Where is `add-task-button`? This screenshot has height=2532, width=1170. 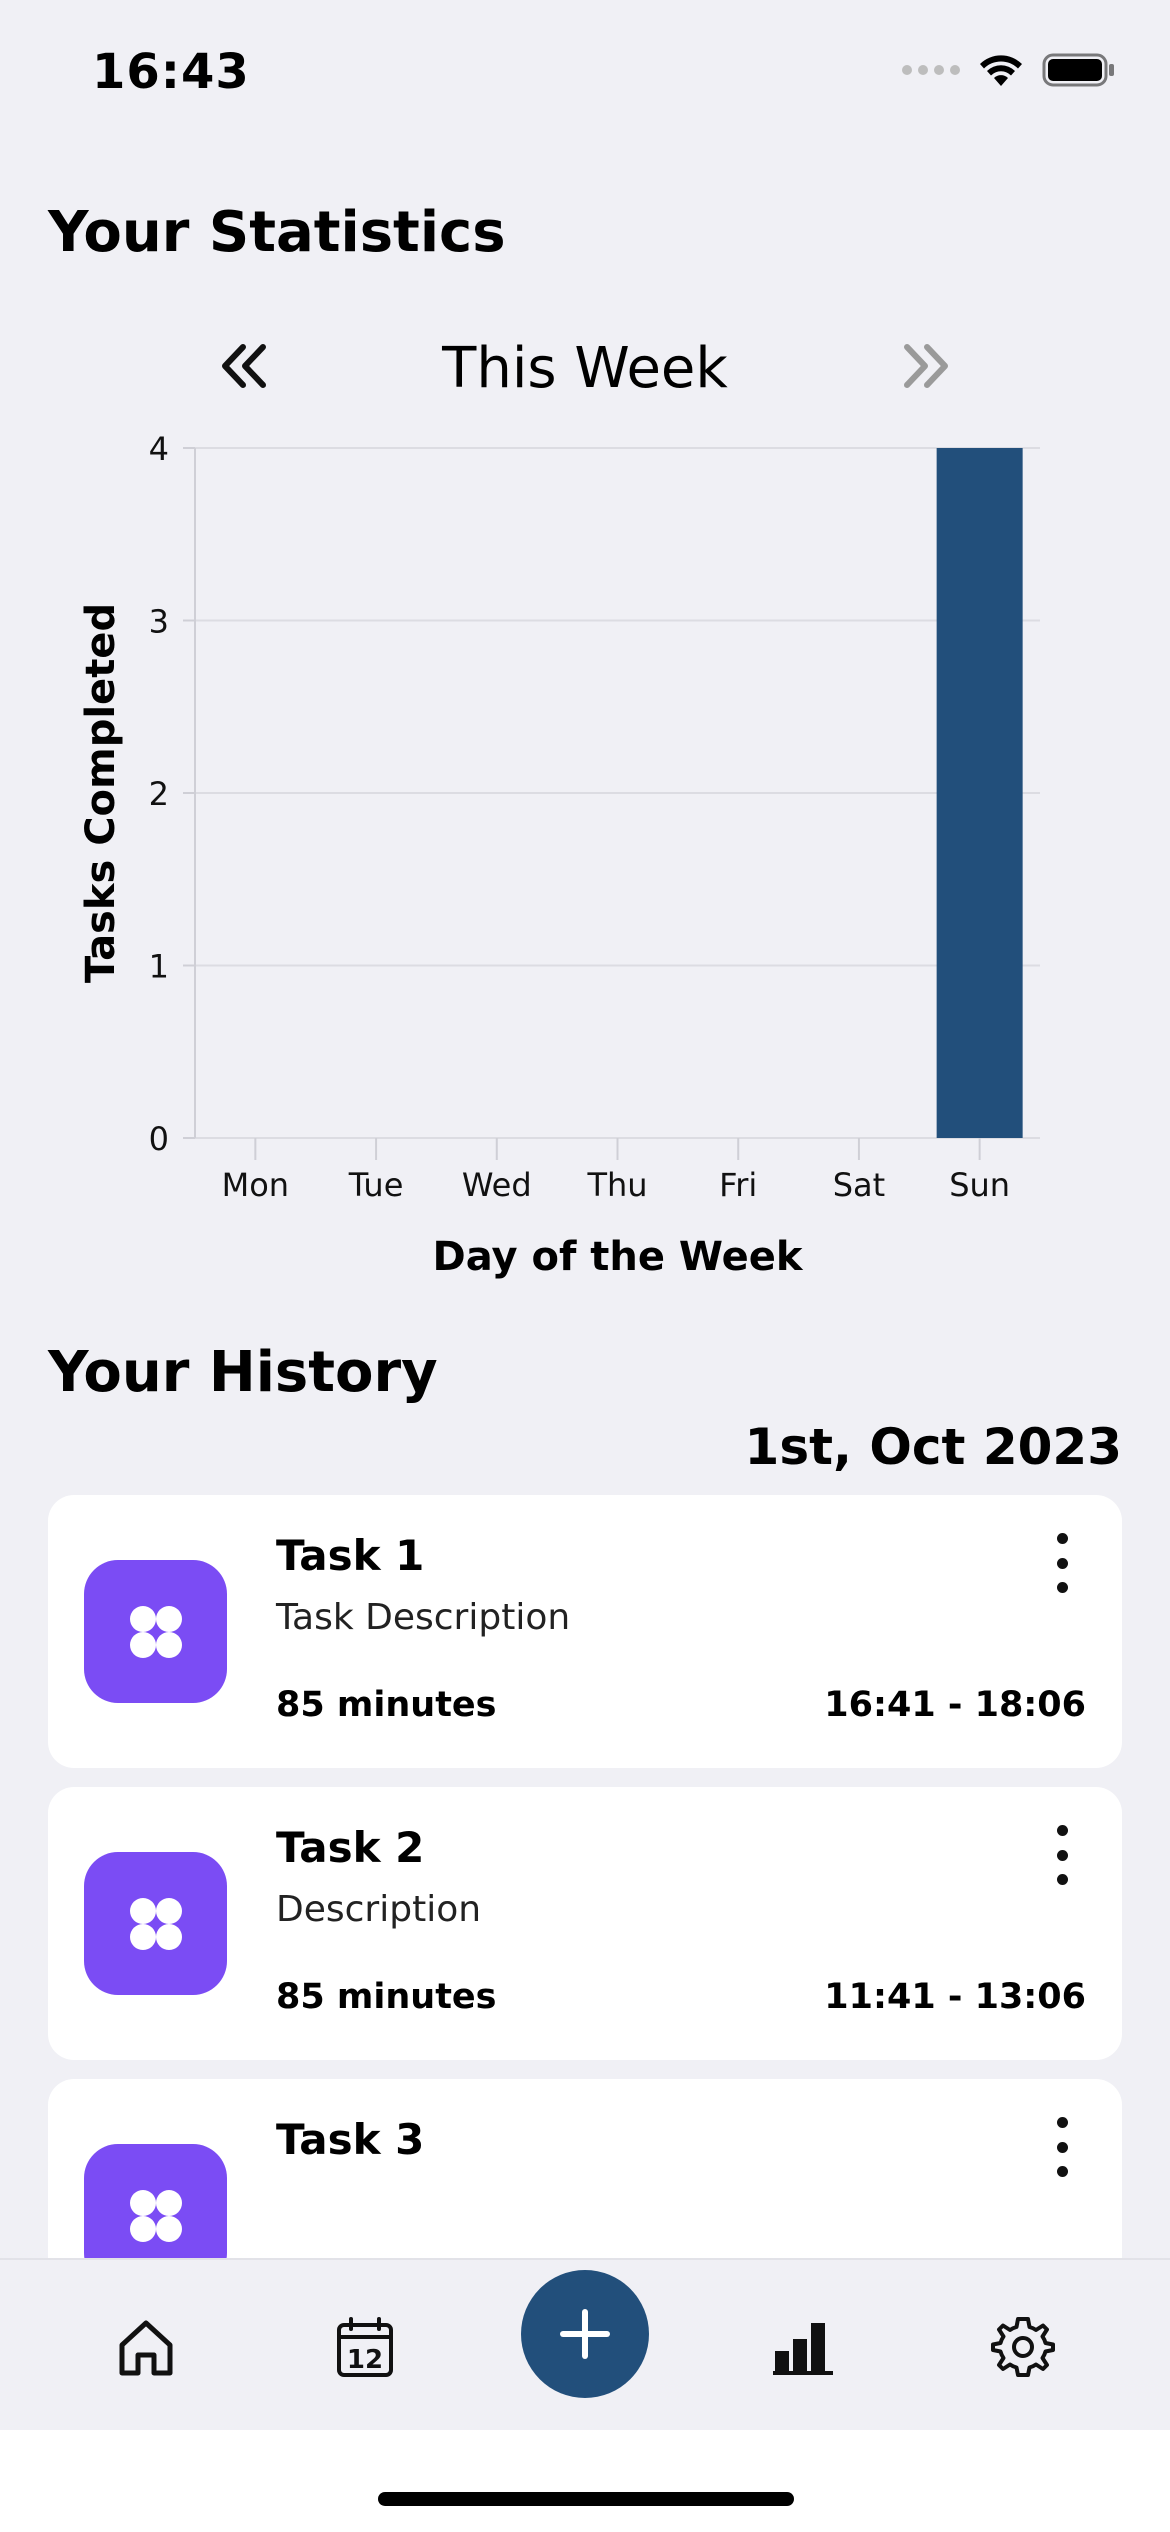 add-task-button is located at coordinates (585, 2334).